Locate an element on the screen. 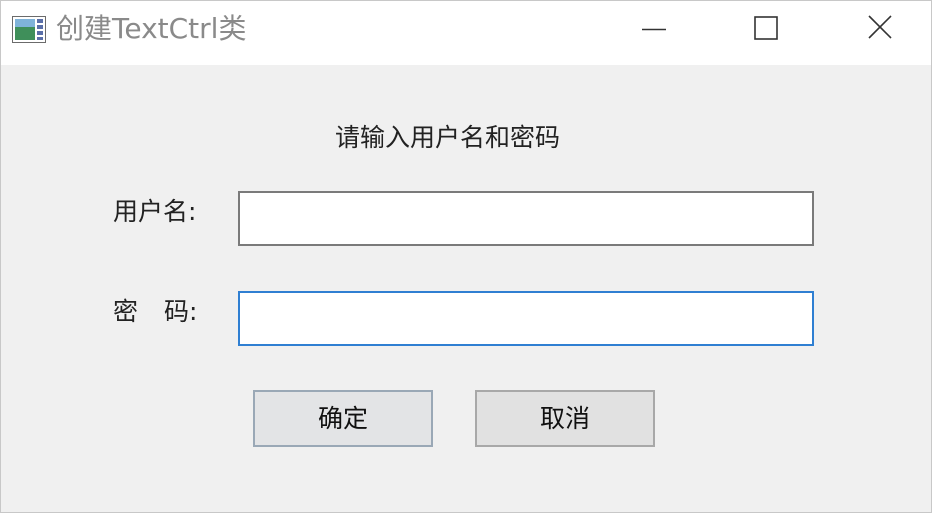 Image resolution: width=932 pixels, height=513 pixels. app-window-icon is located at coordinates (29, 29).